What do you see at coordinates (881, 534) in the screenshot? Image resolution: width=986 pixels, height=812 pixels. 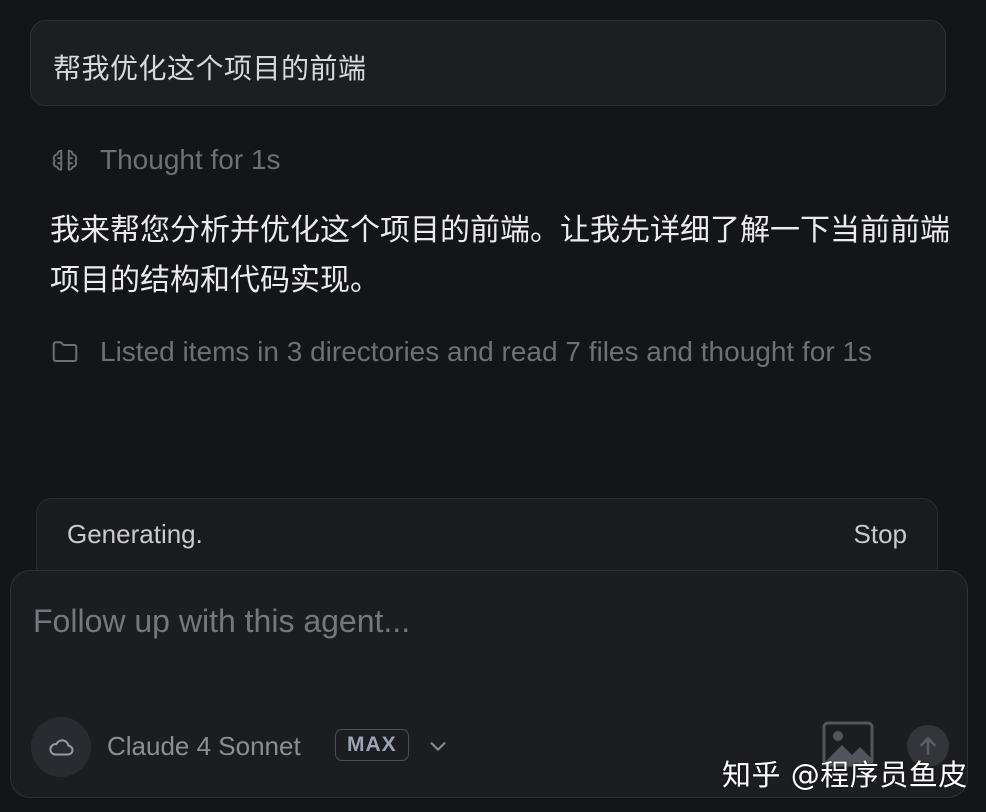 I see `stop-button: Stop` at bounding box center [881, 534].